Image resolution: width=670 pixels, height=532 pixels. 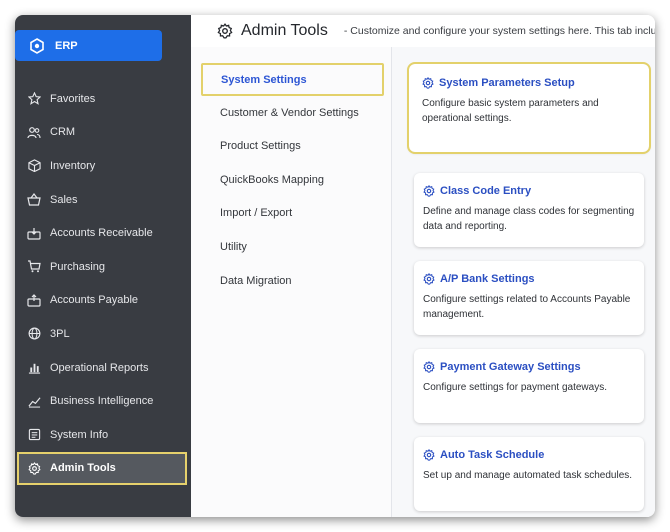 What do you see at coordinates (78, 266) in the screenshot?
I see `sidebar-item-label: Purchasing` at bounding box center [78, 266].